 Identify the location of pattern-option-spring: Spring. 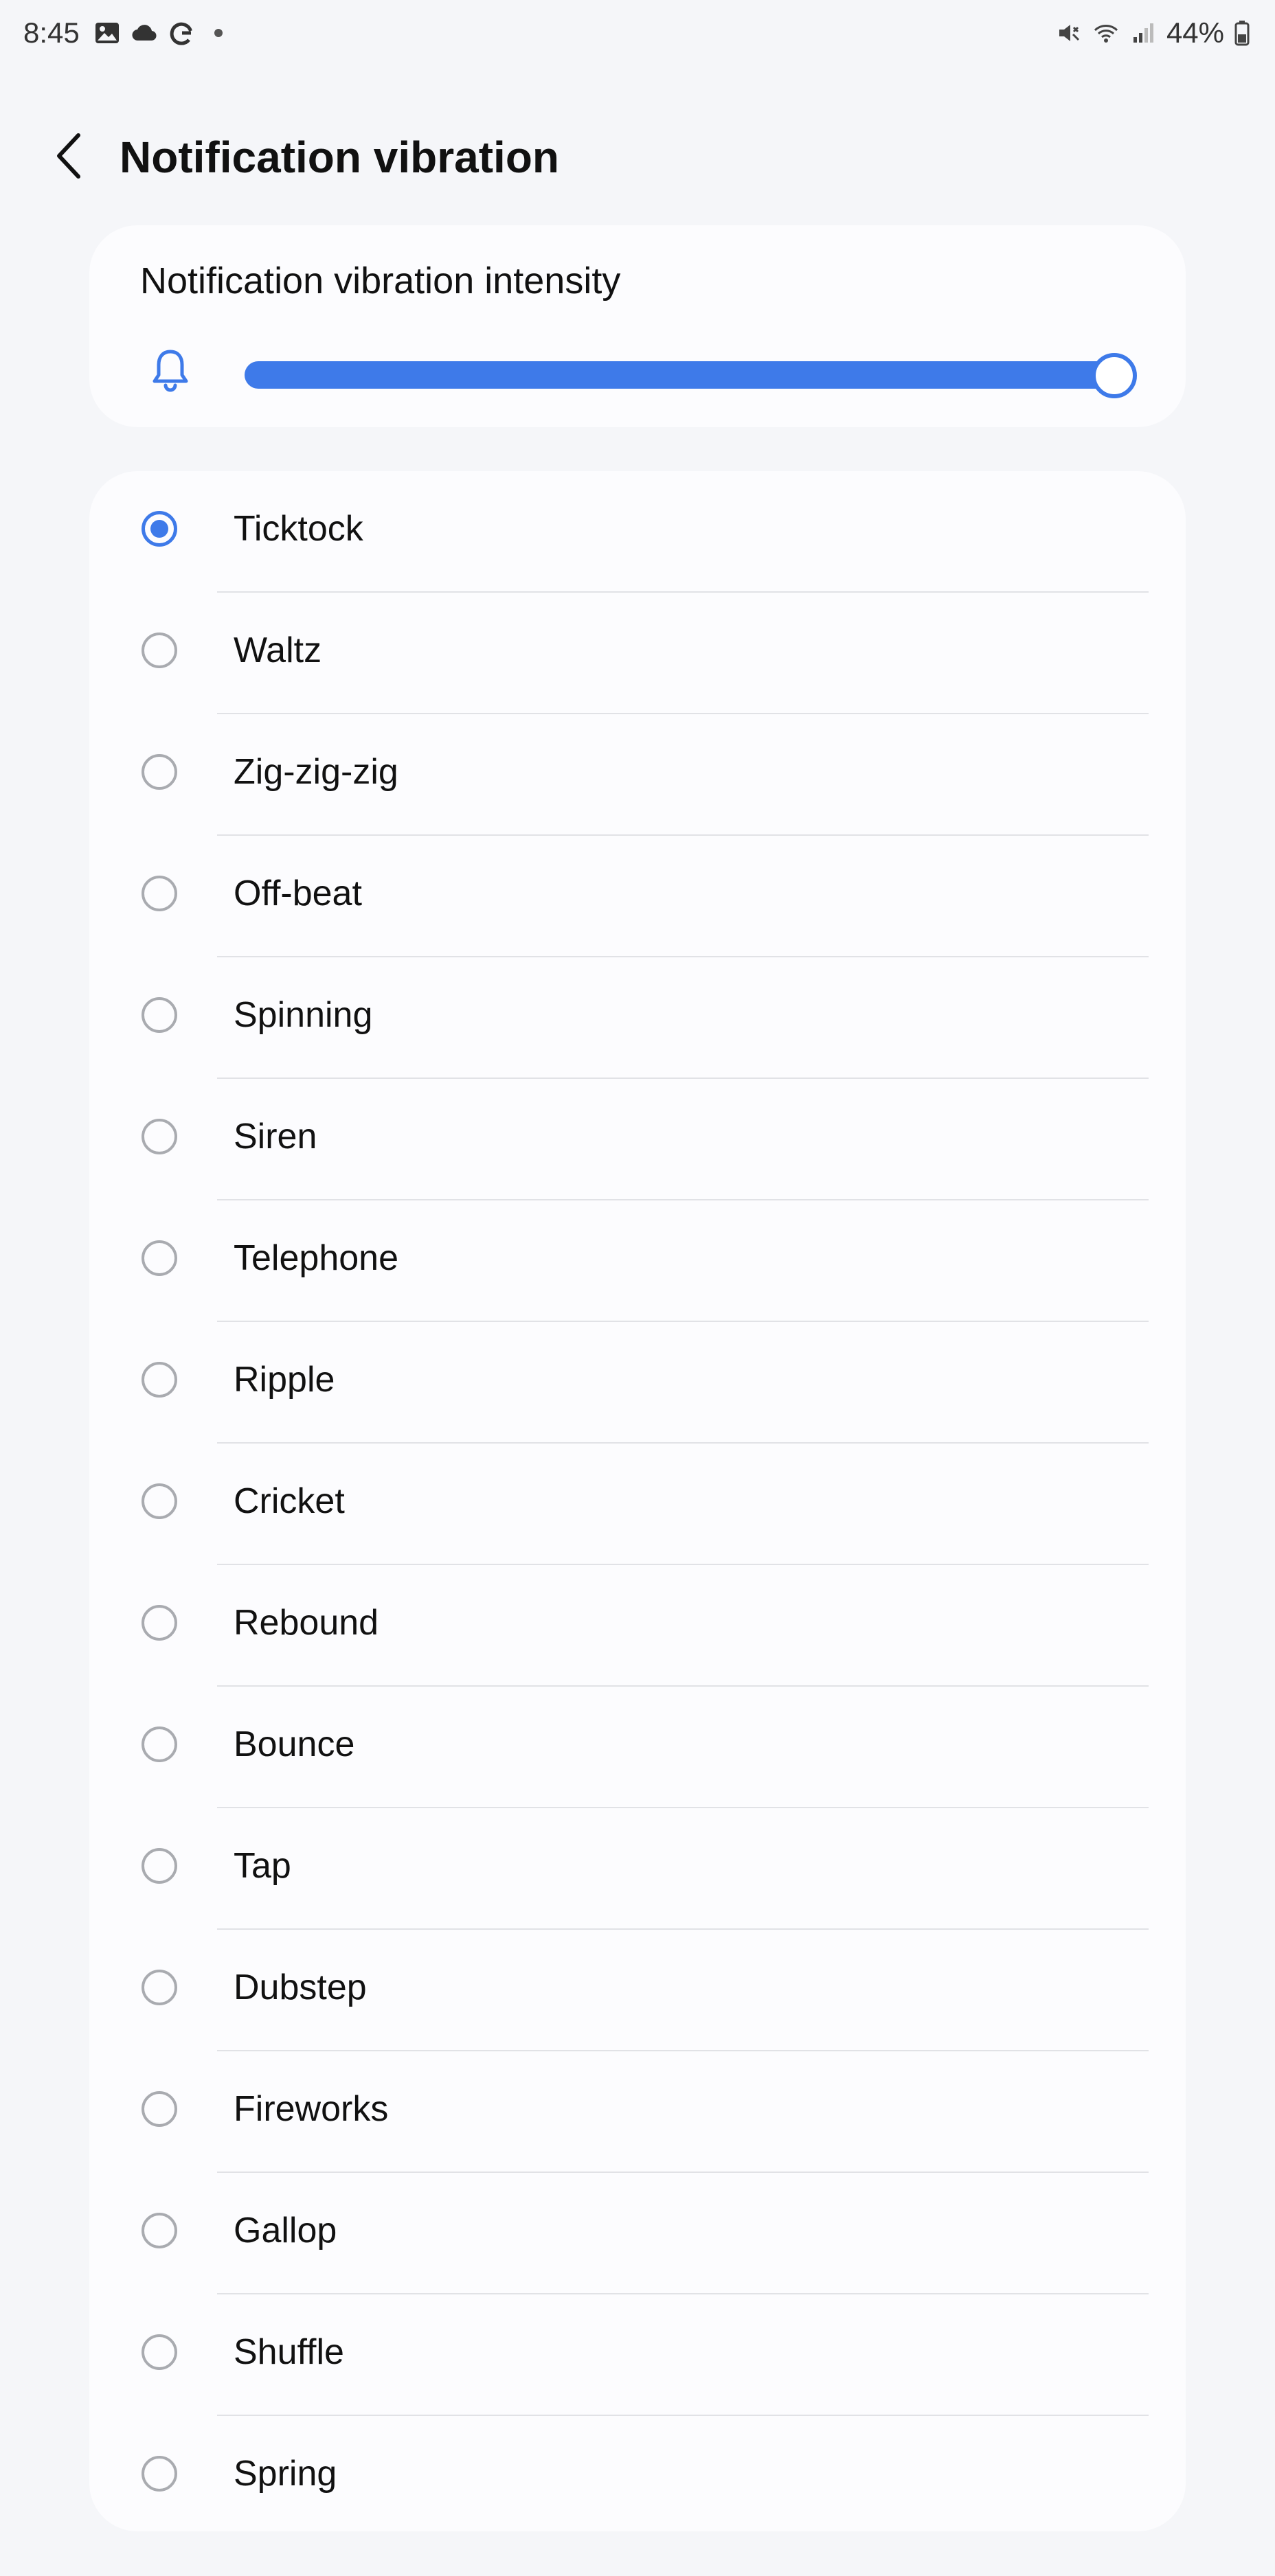
(637, 2477).